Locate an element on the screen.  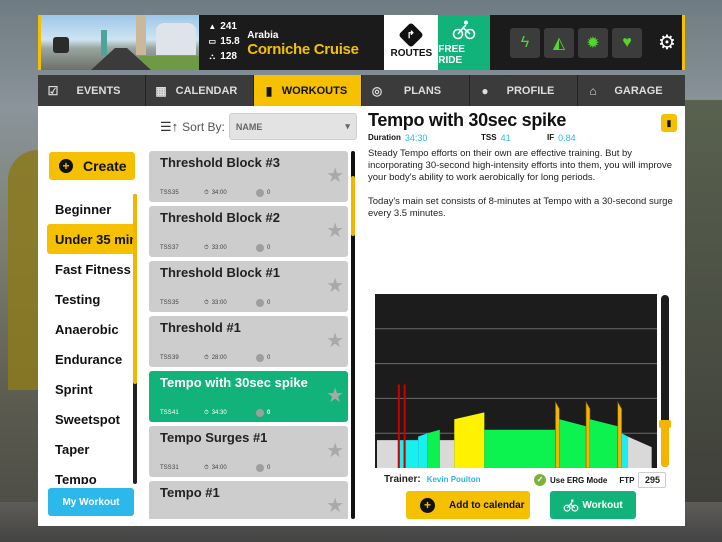
cadence-pairing-button: ◭ is located at coordinates (559, 42).